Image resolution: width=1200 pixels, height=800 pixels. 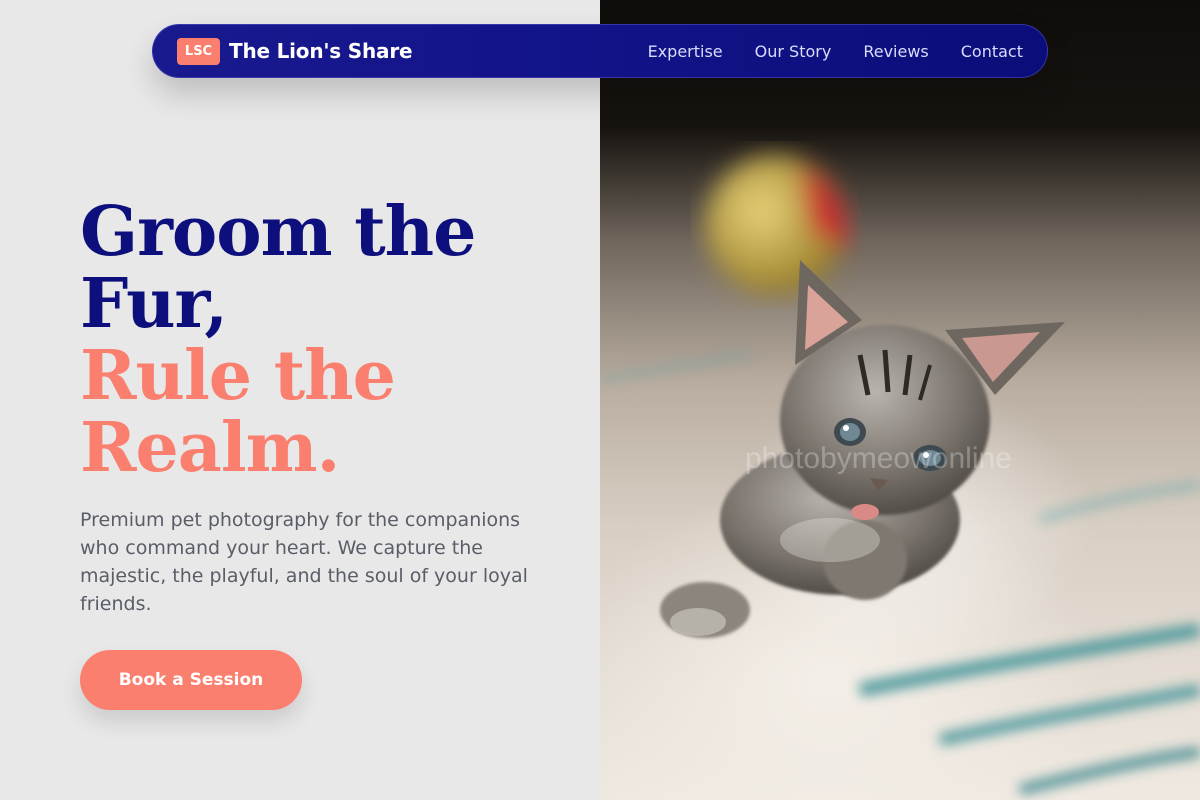 What do you see at coordinates (238, 376) in the screenshot?
I see `headline-line-3: Rule the` at bounding box center [238, 376].